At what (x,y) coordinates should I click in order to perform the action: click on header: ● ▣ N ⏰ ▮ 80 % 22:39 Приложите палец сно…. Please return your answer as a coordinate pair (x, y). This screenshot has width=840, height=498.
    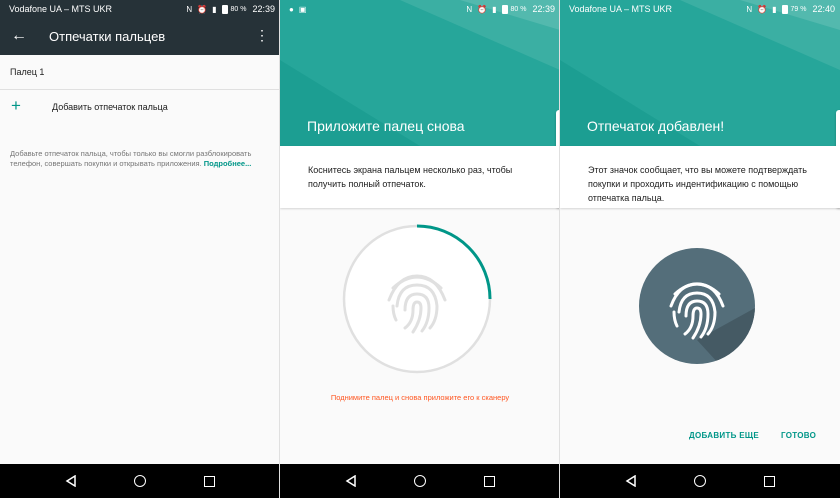
    Looking at the image, I should click on (420, 73).